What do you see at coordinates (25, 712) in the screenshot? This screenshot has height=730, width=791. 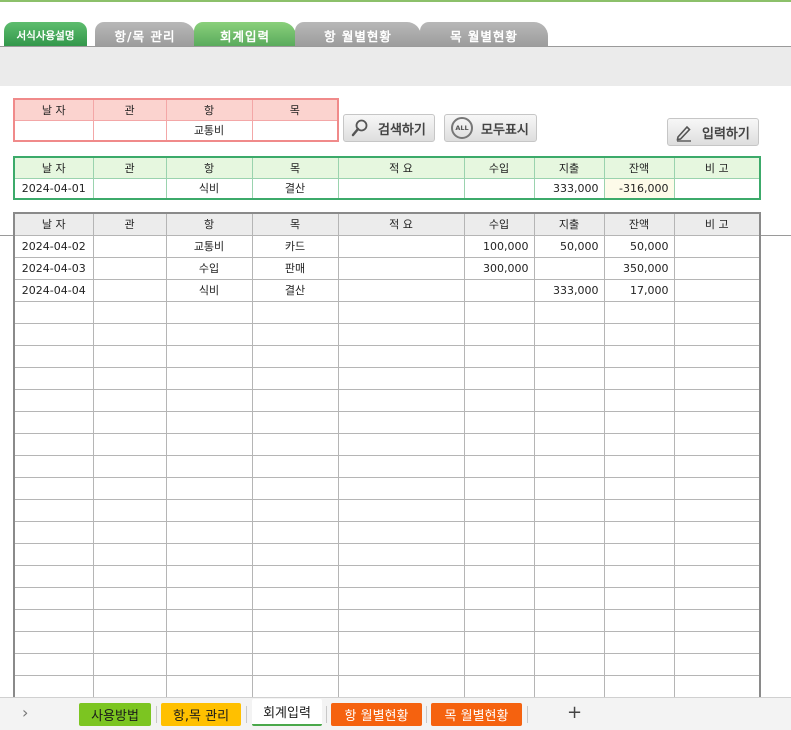 I see `sheet-nav-icon: ›` at bounding box center [25, 712].